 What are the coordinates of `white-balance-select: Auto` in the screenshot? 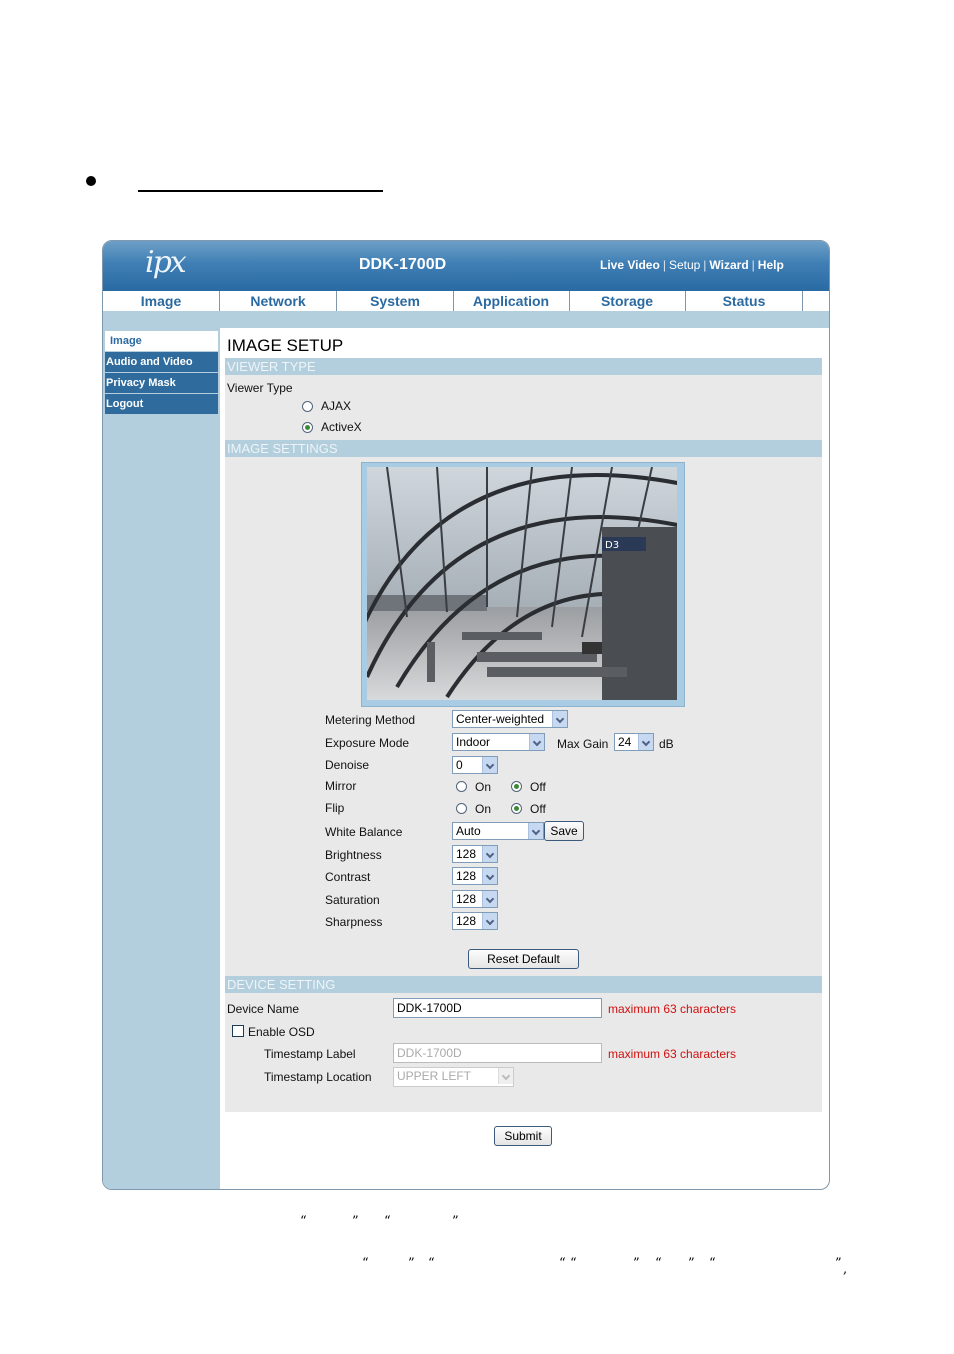 It's located at (498, 831).